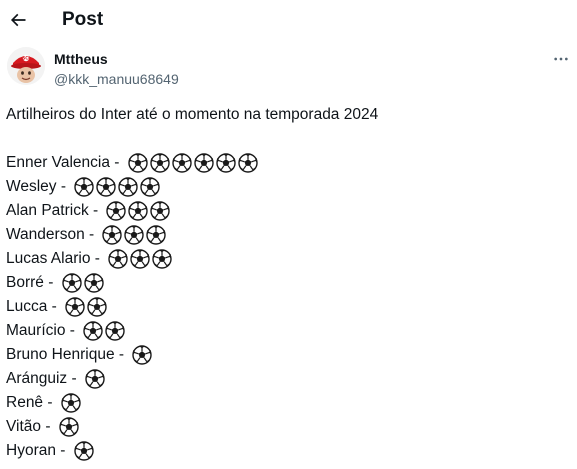 The width and height of the screenshot is (577, 469). I want to click on display-name: Mttheus, so click(81, 59).